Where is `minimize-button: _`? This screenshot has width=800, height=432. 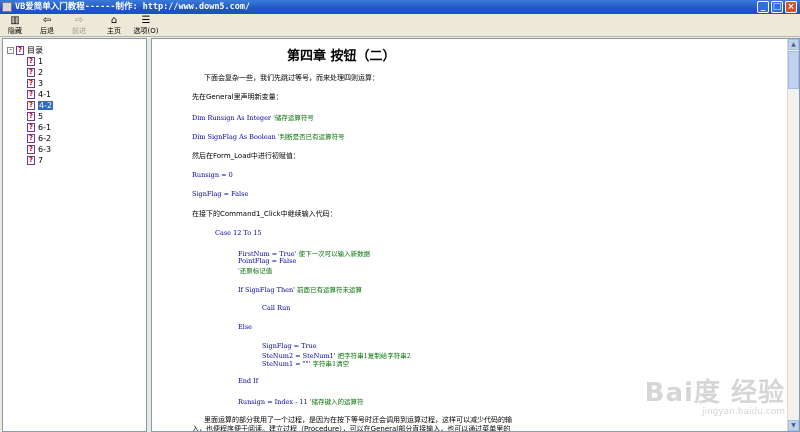 minimize-button: _ is located at coordinates (763, 7).